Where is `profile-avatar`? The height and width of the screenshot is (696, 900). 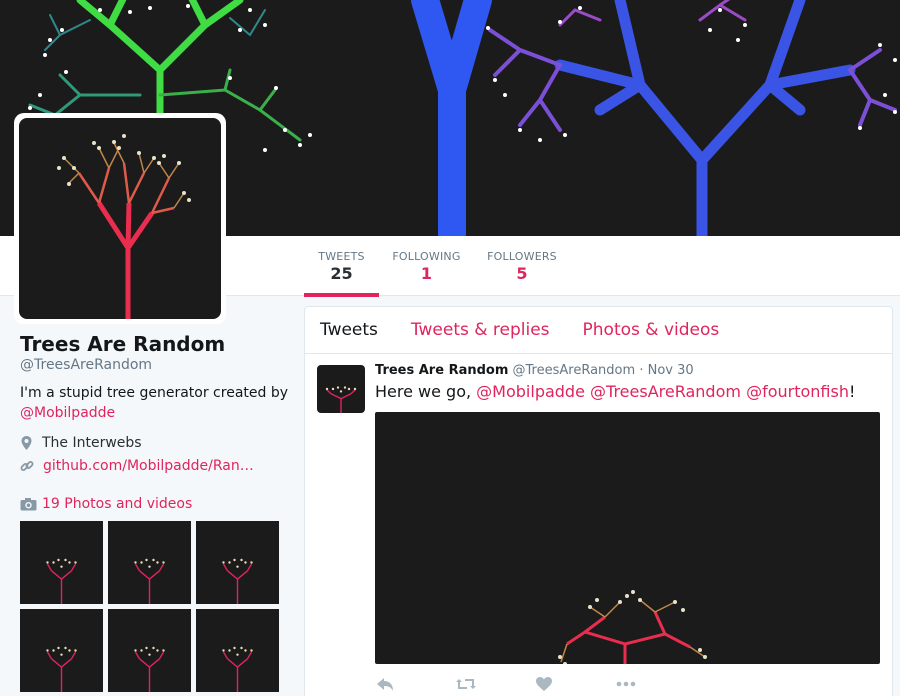
profile-avatar is located at coordinates (120, 218).